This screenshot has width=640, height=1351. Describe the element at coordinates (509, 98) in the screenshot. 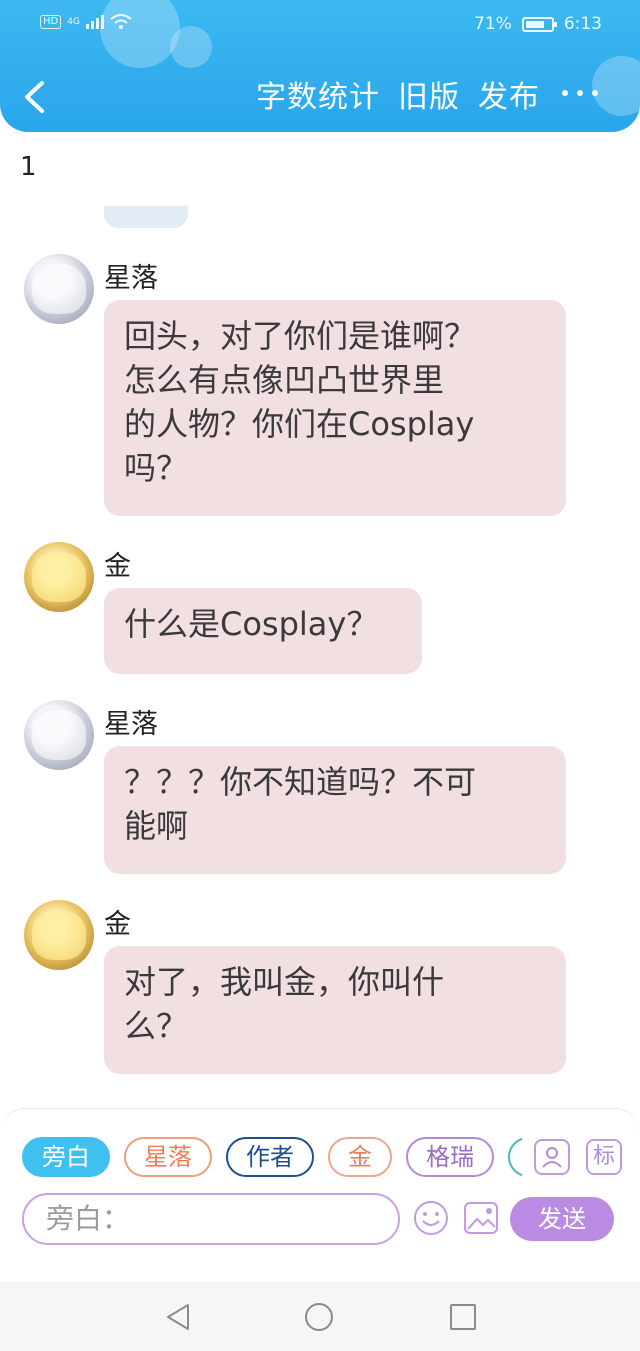

I see `publish-button: 发布` at that location.